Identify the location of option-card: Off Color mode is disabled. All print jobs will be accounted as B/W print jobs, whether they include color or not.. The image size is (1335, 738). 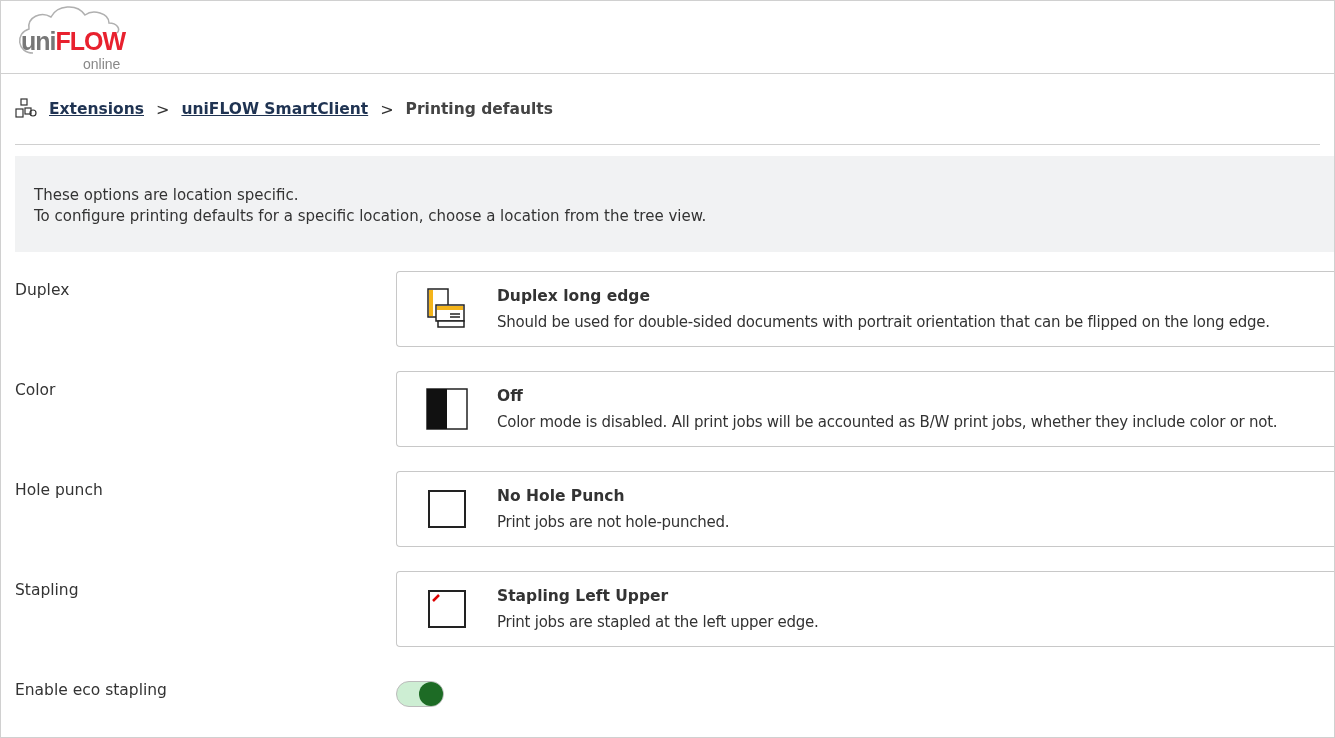
(865, 409).